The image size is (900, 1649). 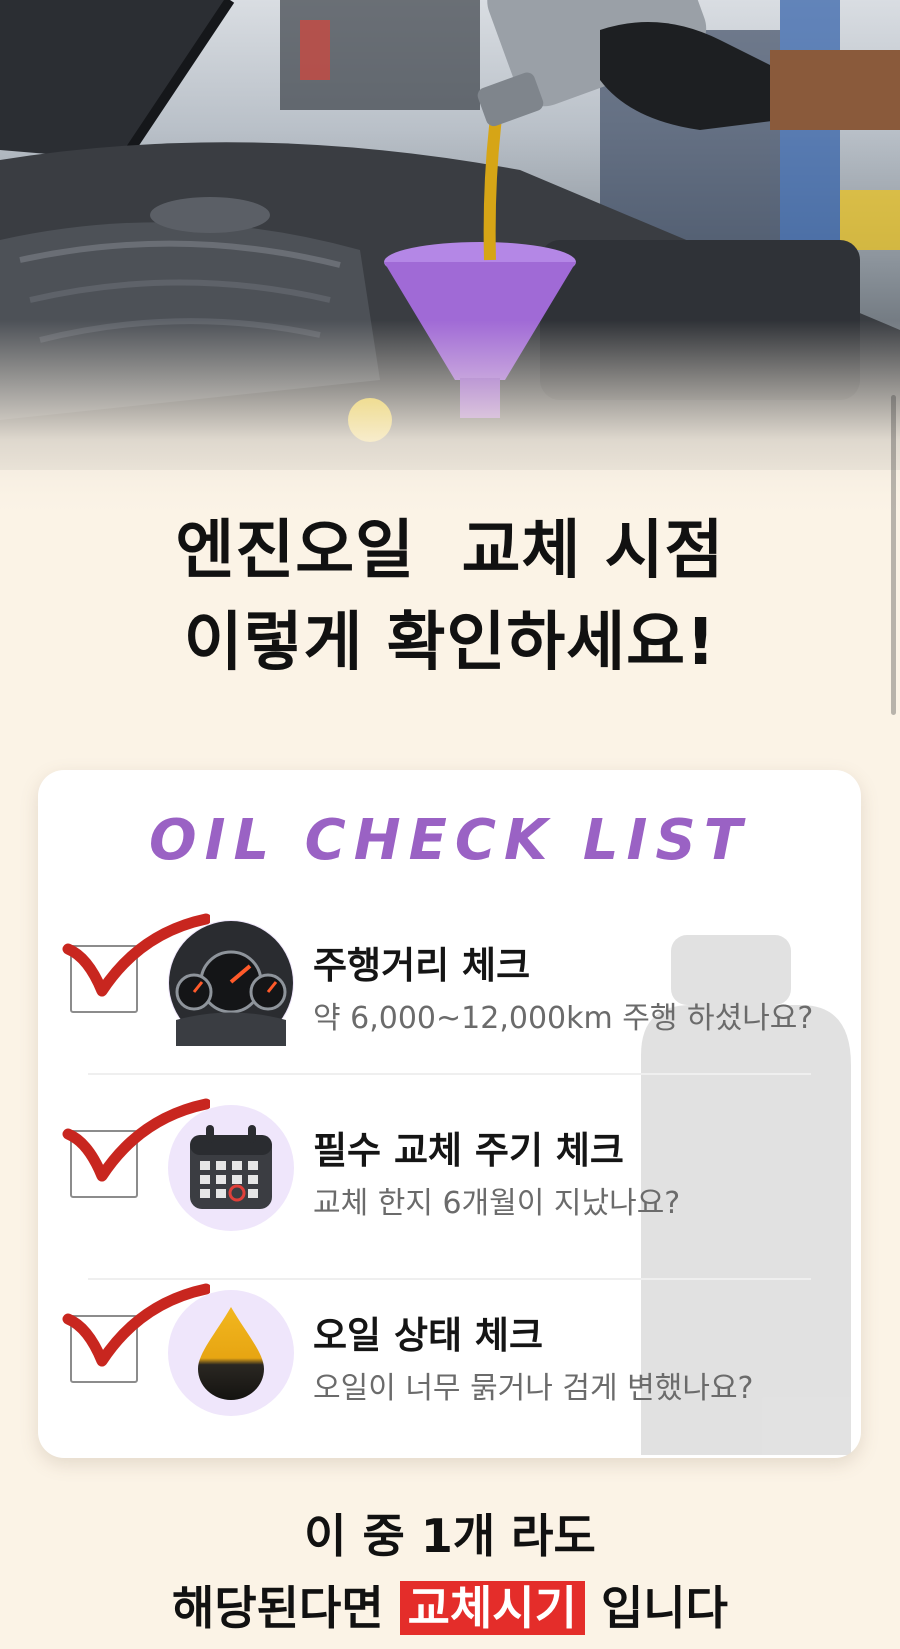 What do you see at coordinates (286, 1608) in the screenshot?
I see `footer-text-before: 해당된다면` at bounding box center [286, 1608].